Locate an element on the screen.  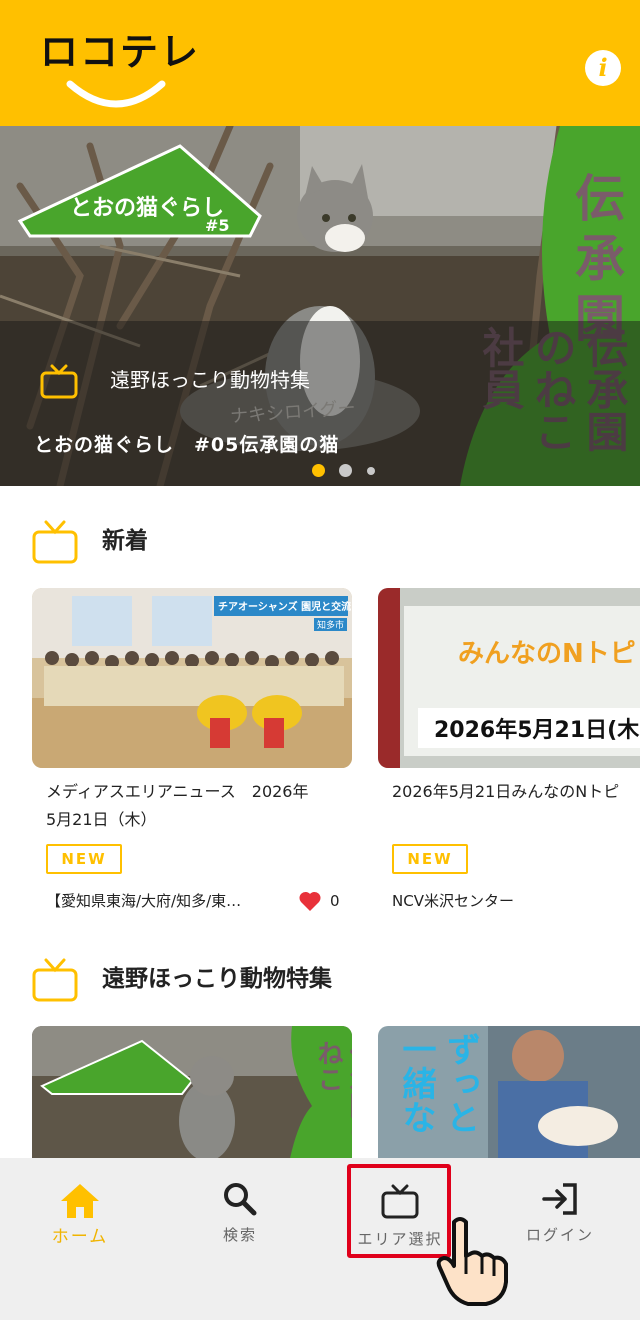
thumbnail-text: ずっと一緒な is located at coordinates (438, 1083).